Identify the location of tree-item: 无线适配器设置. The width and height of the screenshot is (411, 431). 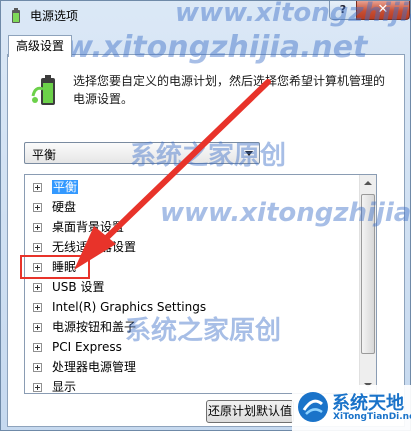
(84, 247).